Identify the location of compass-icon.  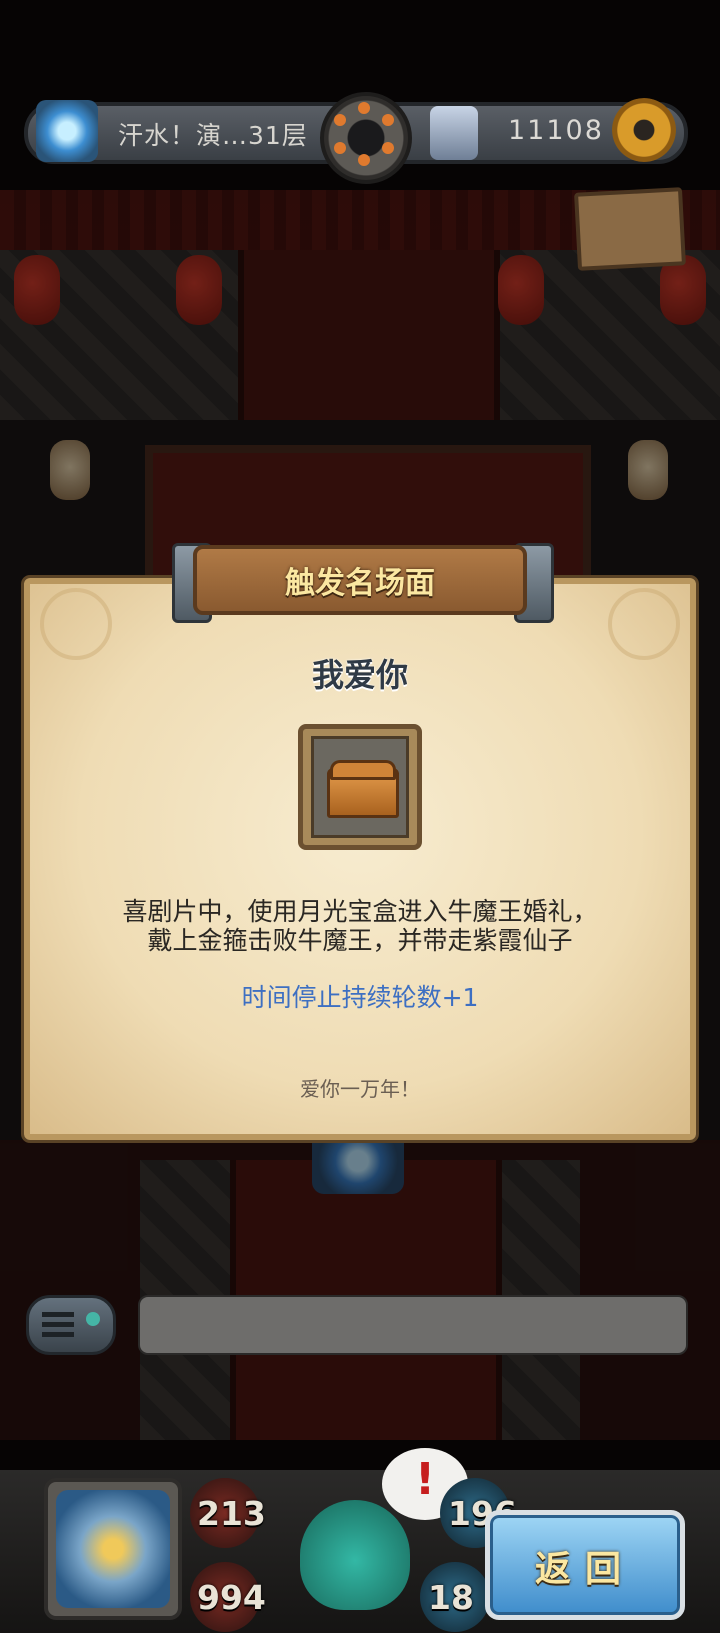
(113, 1549).